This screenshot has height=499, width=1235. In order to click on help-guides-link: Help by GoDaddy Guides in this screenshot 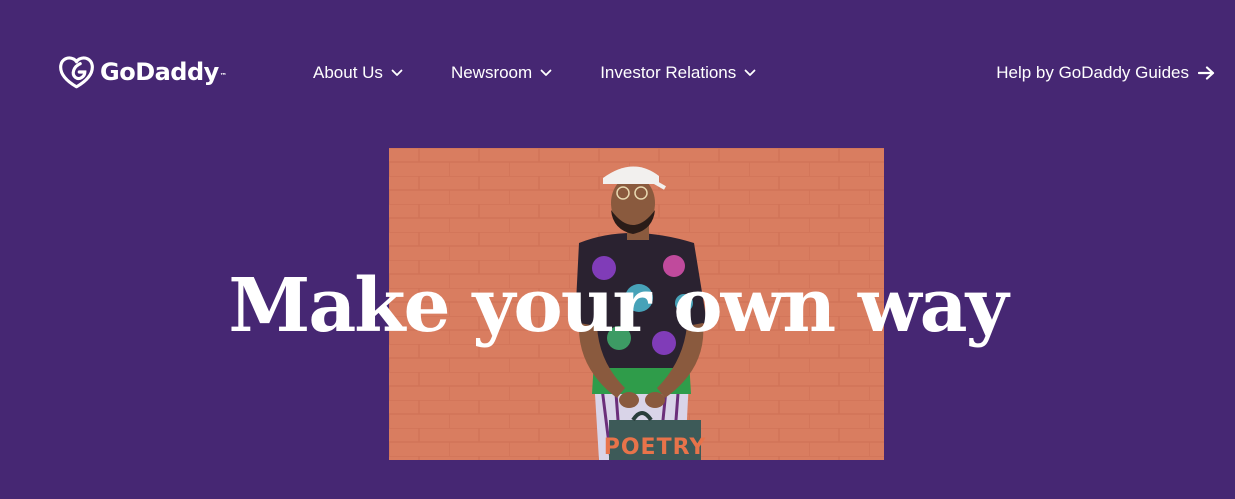, I will do `click(1105, 73)`.